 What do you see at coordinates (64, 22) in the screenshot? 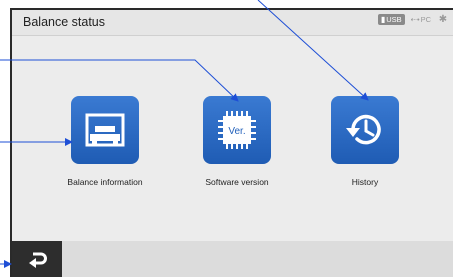
I see `page-title: Balance status` at bounding box center [64, 22].